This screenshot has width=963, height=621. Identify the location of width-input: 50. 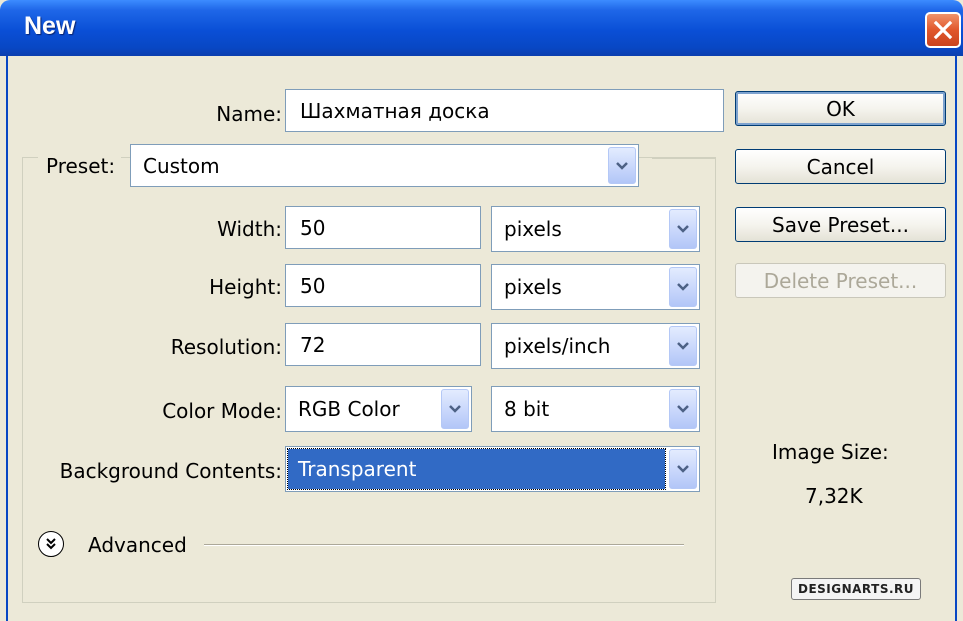
(383, 227).